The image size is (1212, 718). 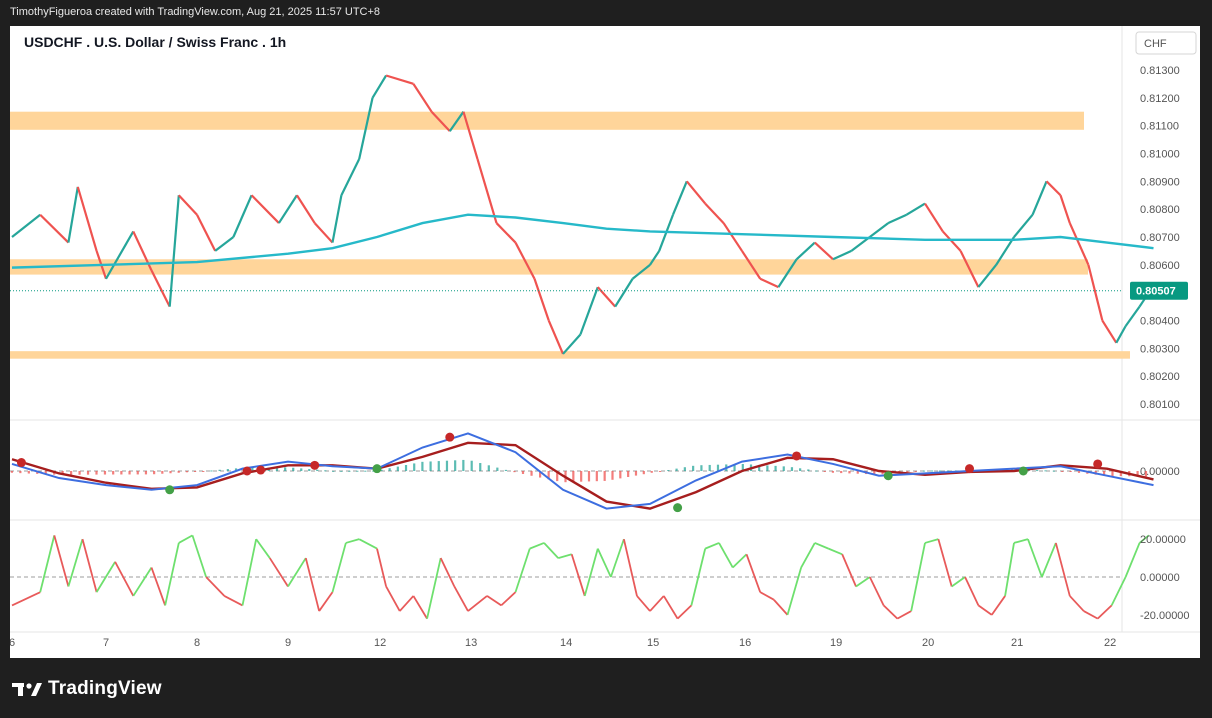 I want to click on price-tick-label: 0.80800, so click(x=1160, y=210).